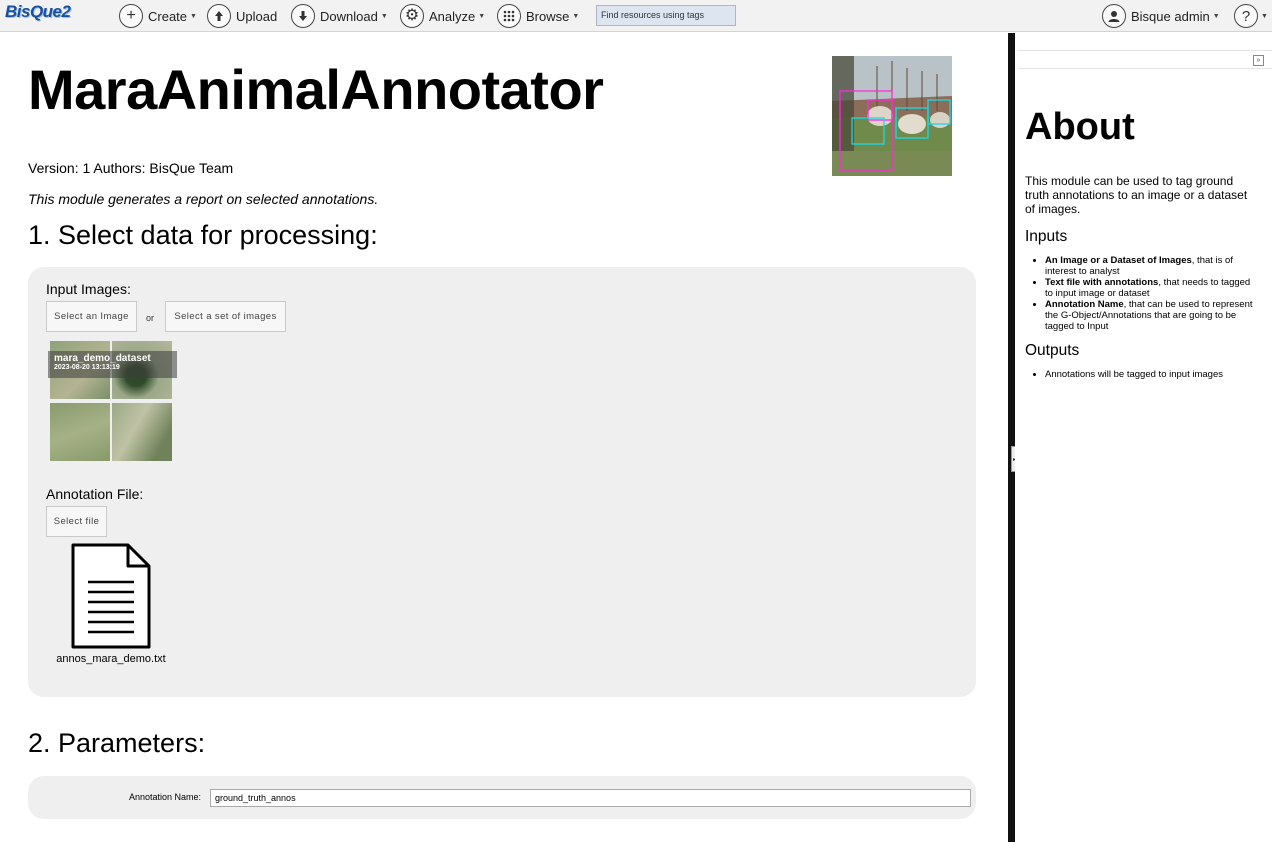 The width and height of the screenshot is (1272, 842). Describe the element at coordinates (1145, 59) in the screenshot. I see `about-panel-toolbar: »` at that location.